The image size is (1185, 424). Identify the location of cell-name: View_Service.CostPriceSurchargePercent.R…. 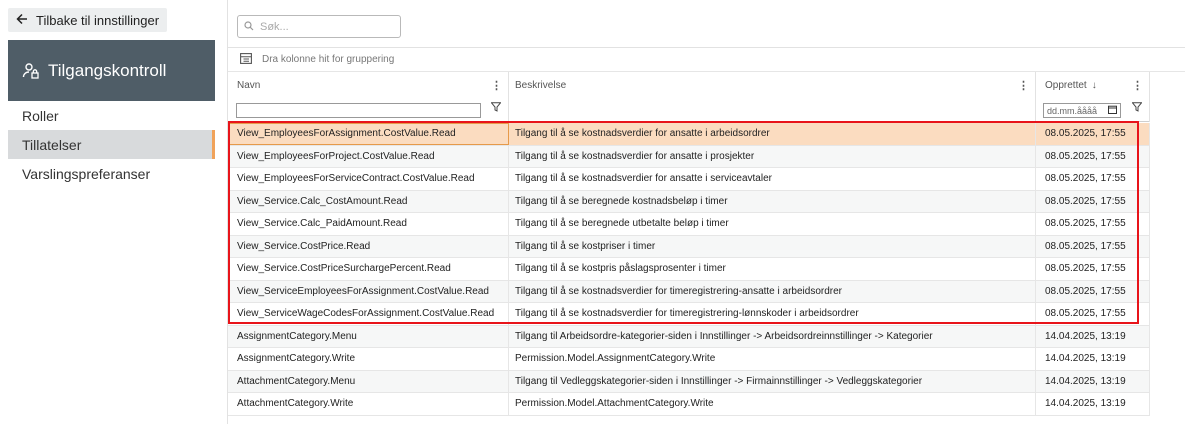
(368, 269).